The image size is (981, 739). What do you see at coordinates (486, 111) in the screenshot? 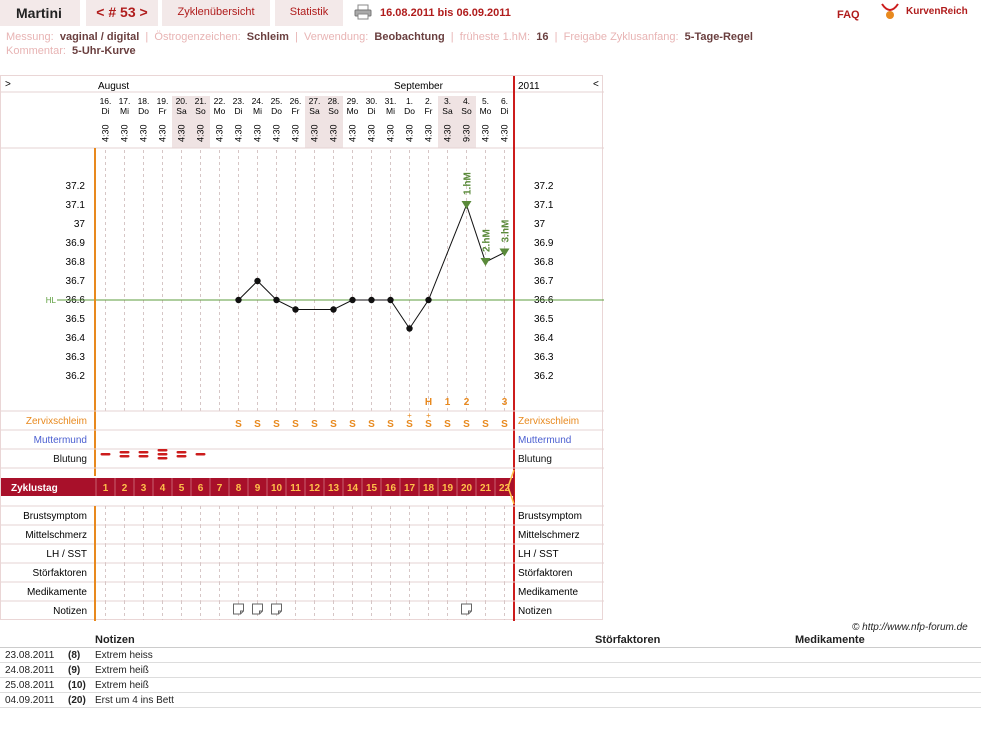
I see `day-weekday: Mo` at bounding box center [486, 111].